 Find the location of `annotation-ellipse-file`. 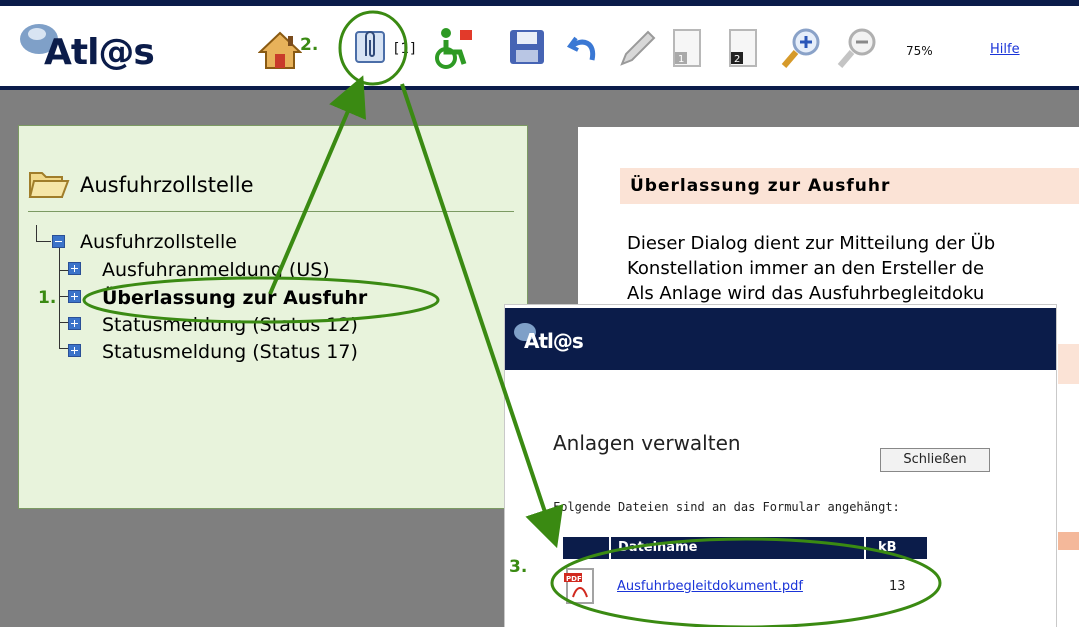

annotation-ellipse-file is located at coordinates (746, 582).